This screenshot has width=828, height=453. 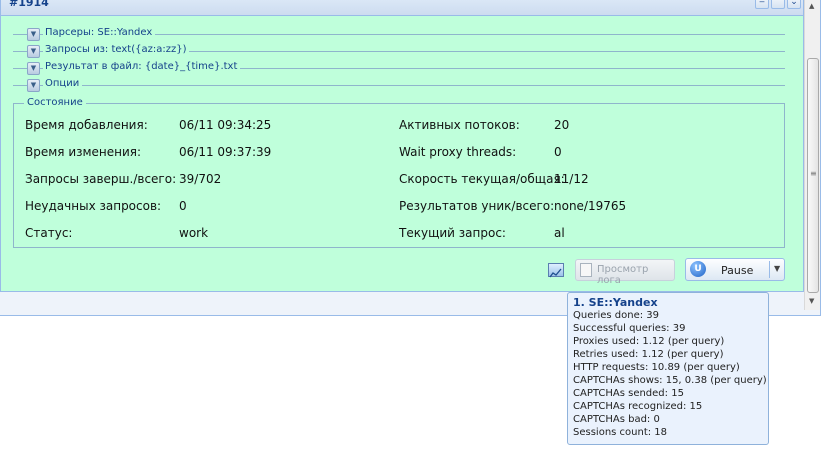 I want to click on panel-title: #1914, so click(x=29, y=4).